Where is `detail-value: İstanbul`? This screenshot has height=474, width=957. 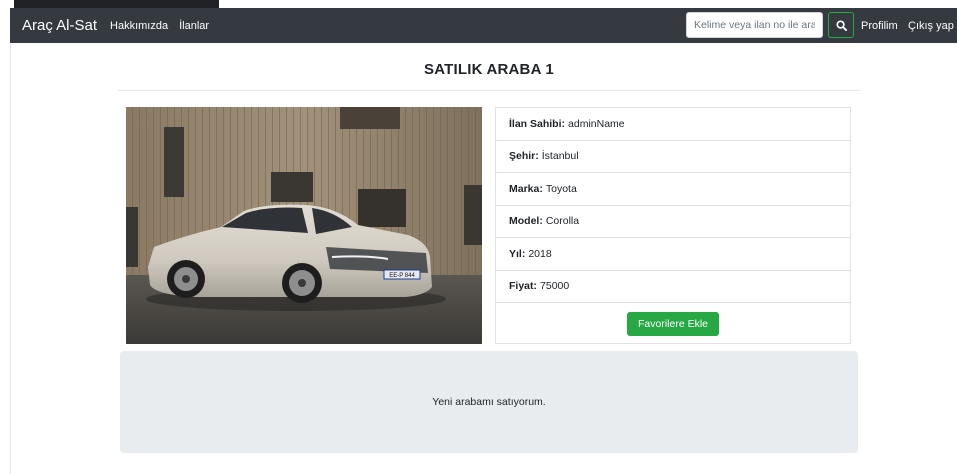
detail-value: İstanbul is located at coordinates (560, 156).